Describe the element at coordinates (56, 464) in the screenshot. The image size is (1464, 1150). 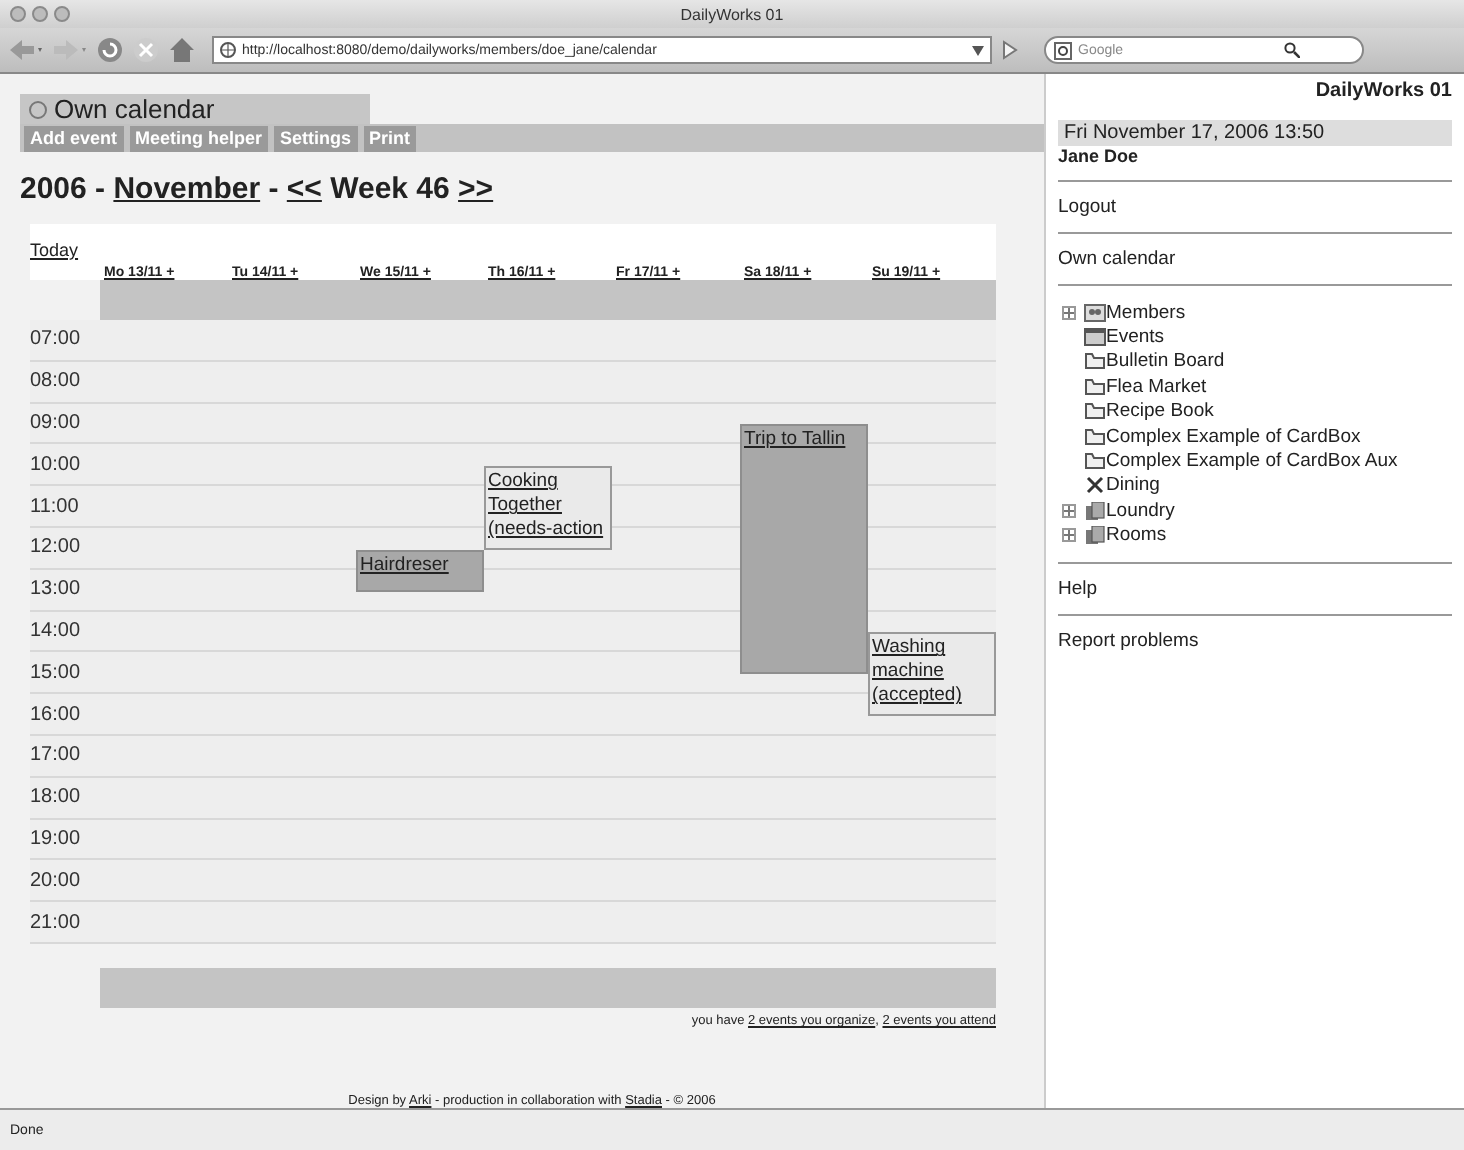
I see `hour-label: 10:00` at that location.